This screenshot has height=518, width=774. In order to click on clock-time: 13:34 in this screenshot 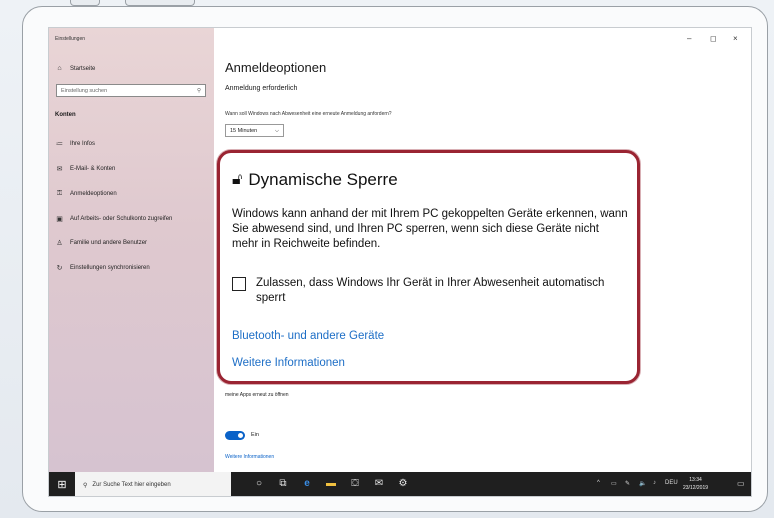, I will do `click(695, 480)`.